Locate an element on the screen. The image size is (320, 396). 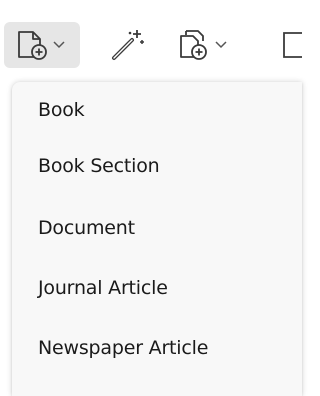
page-icon is located at coordinates (287, 45).